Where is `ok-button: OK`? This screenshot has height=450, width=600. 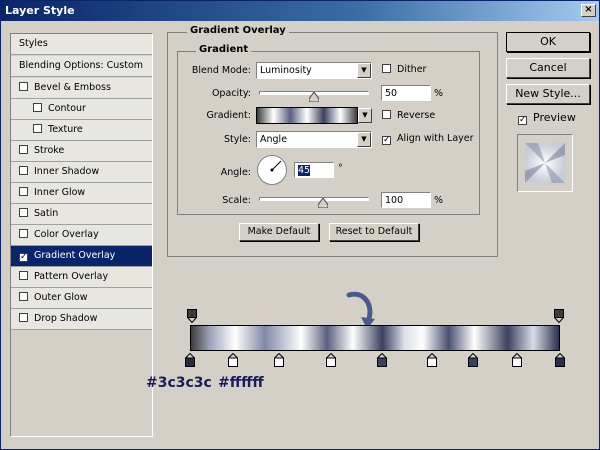 ok-button: OK is located at coordinates (548, 42).